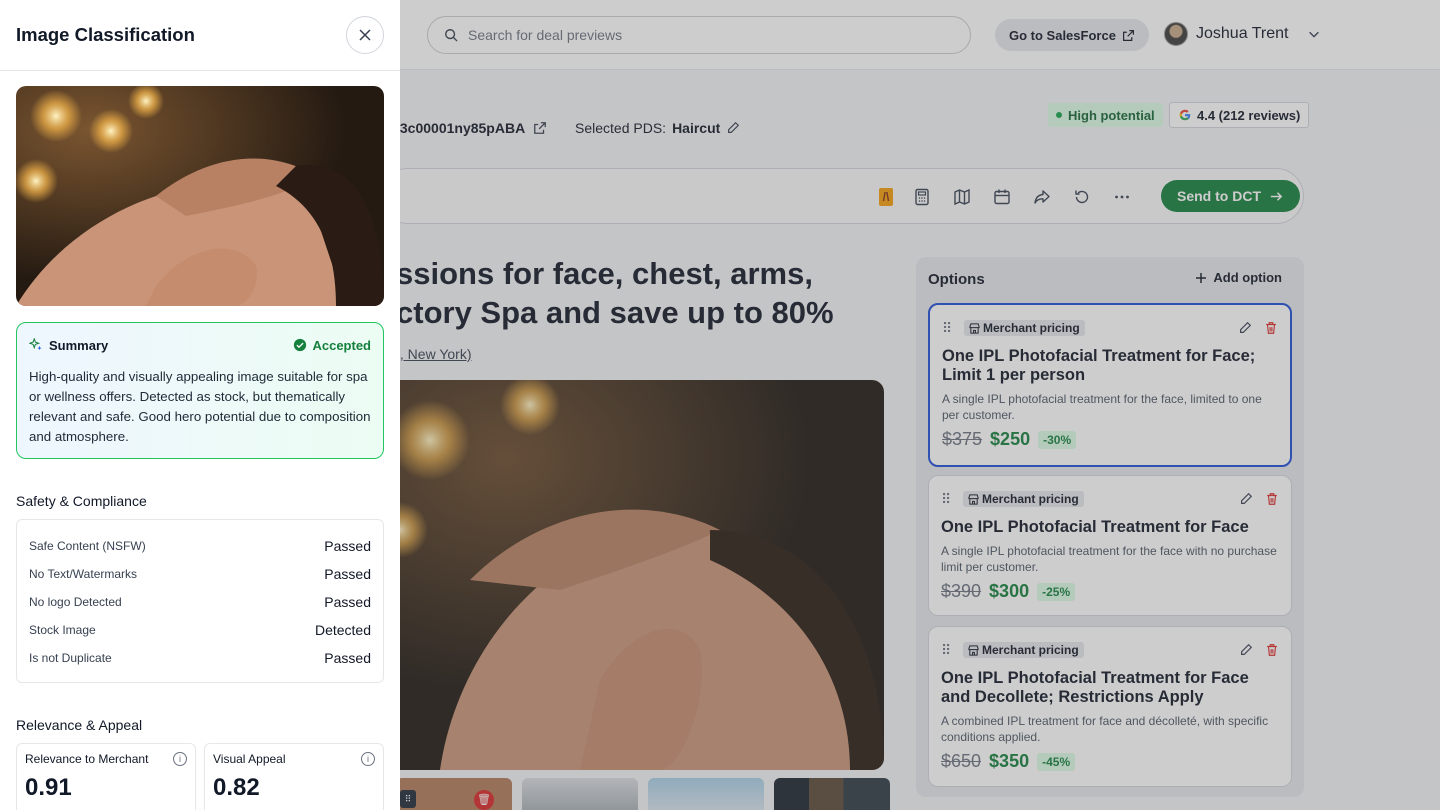 This screenshot has height=810, width=1440. What do you see at coordinates (79, 725) in the screenshot?
I see `relevance-section-title: Relevance & Appeal` at bounding box center [79, 725].